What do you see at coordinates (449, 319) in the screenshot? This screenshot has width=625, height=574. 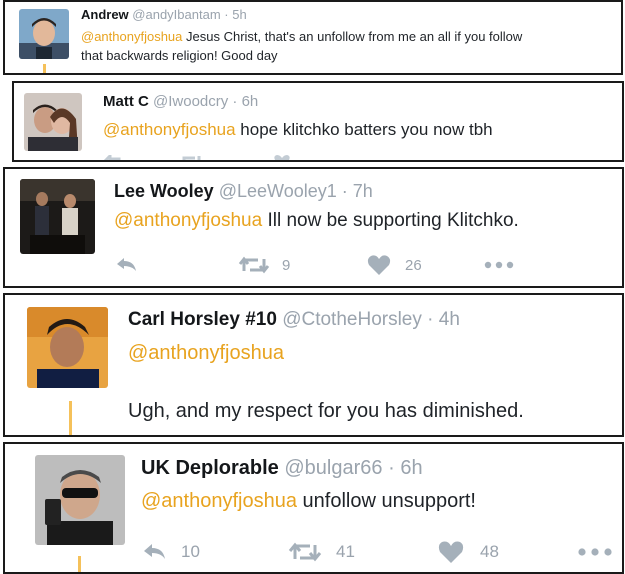 I see `timestamp: 4h` at bounding box center [449, 319].